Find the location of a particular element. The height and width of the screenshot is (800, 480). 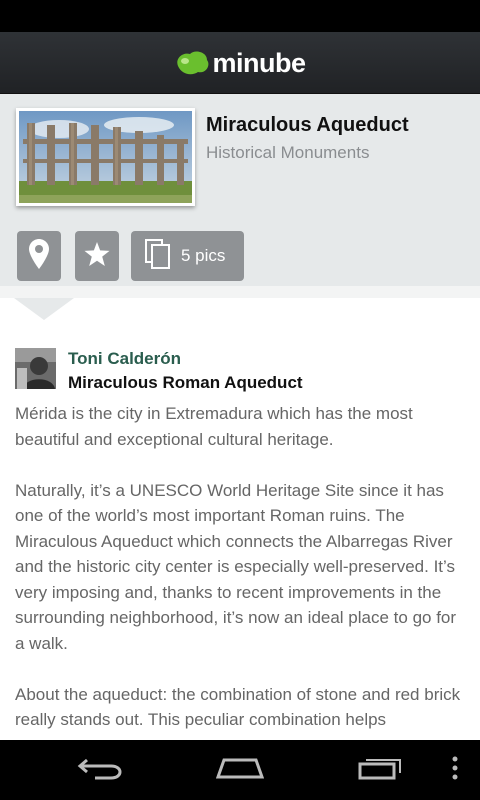

home-icon is located at coordinates (240, 770).